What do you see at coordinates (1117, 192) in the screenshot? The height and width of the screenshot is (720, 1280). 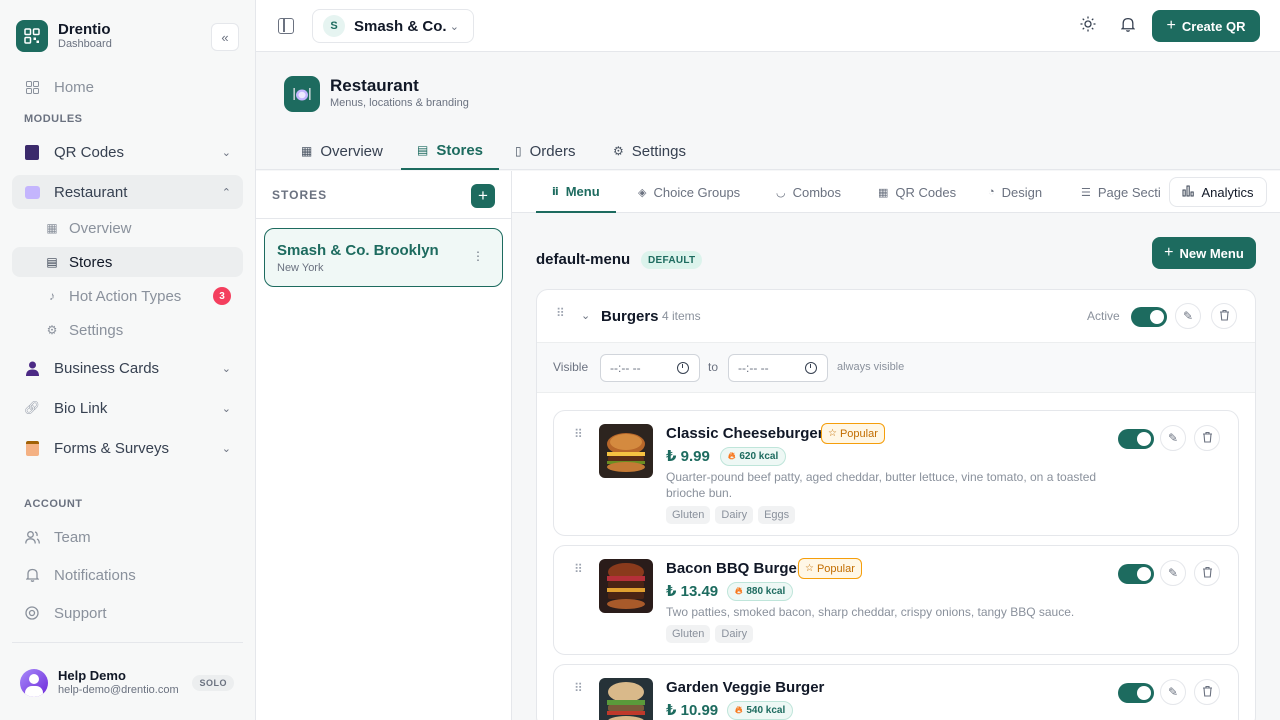 I see `subtab-page-sections: ☰ Page Secti` at bounding box center [1117, 192].